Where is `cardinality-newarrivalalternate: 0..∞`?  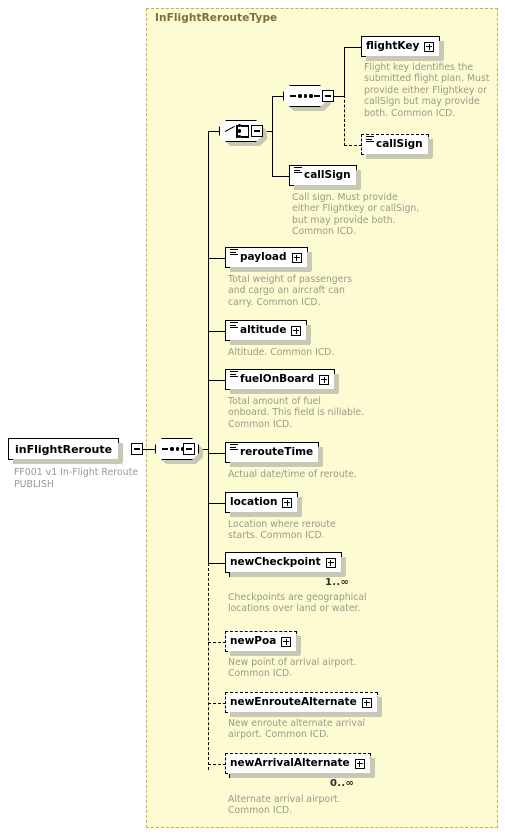
cardinality-newarrivalalternate: 0..∞ is located at coordinates (342, 783).